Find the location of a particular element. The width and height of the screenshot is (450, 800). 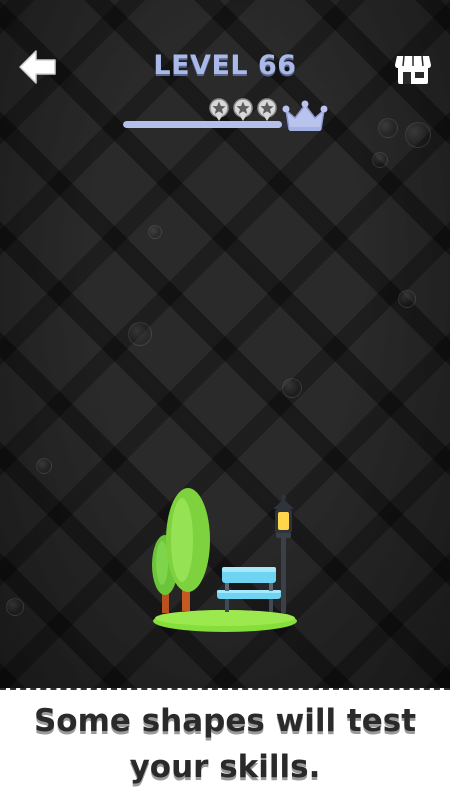

back-button is located at coordinates (38, 67).